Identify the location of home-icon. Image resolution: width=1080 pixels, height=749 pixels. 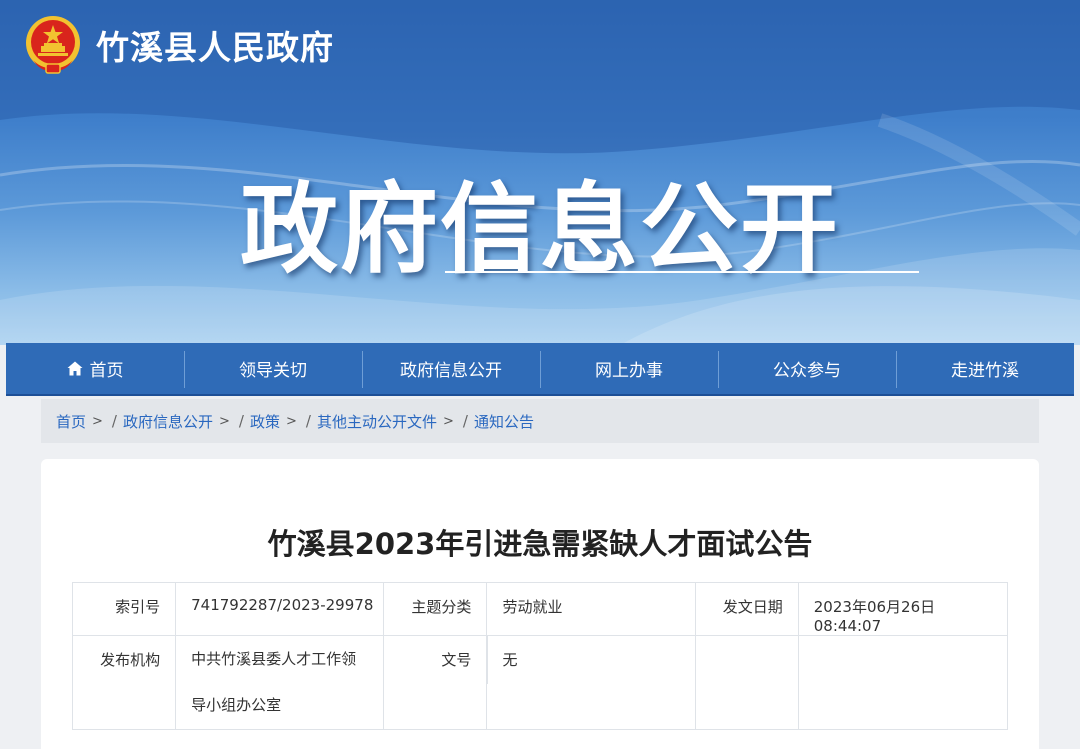
(74, 368).